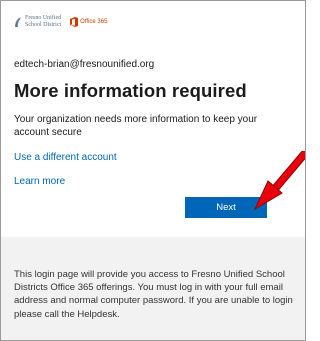 The width and height of the screenshot is (320, 341). I want to click on use-different-account-link: Use a different account, so click(65, 157).